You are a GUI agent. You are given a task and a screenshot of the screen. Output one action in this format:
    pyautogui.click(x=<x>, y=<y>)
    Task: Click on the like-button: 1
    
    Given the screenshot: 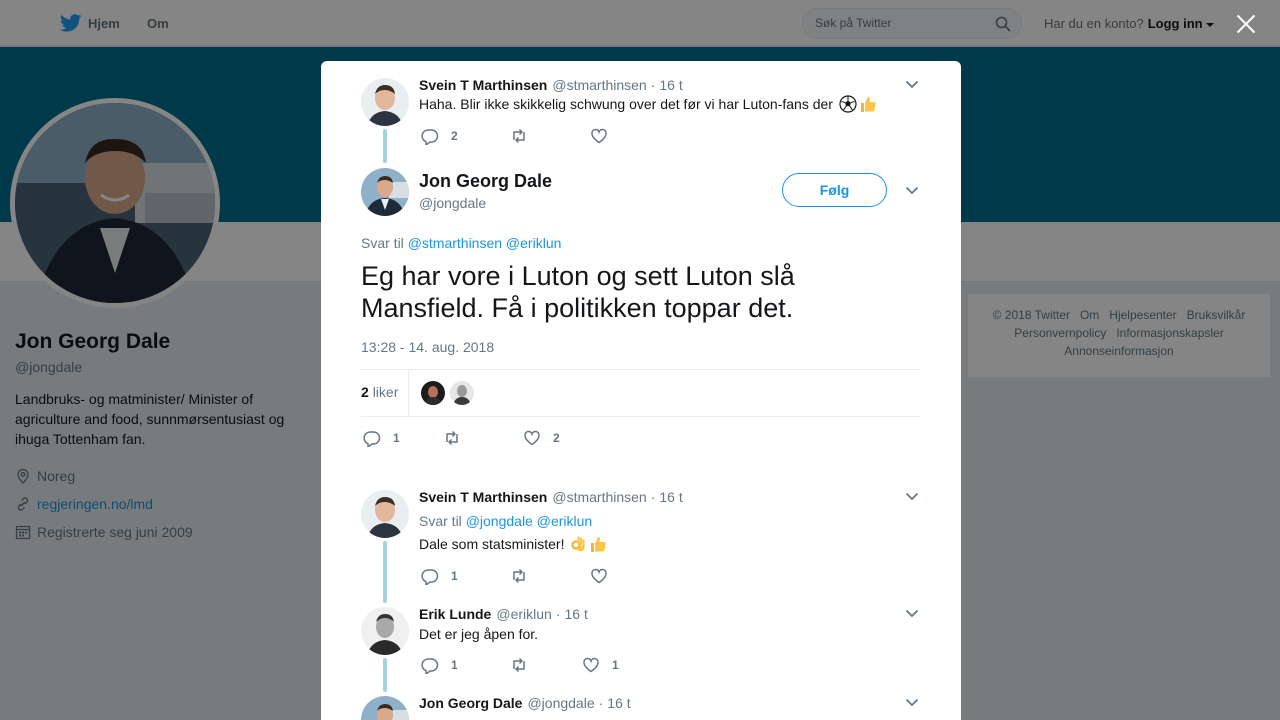 What is the action you would take?
    pyautogui.click(x=602, y=665)
    